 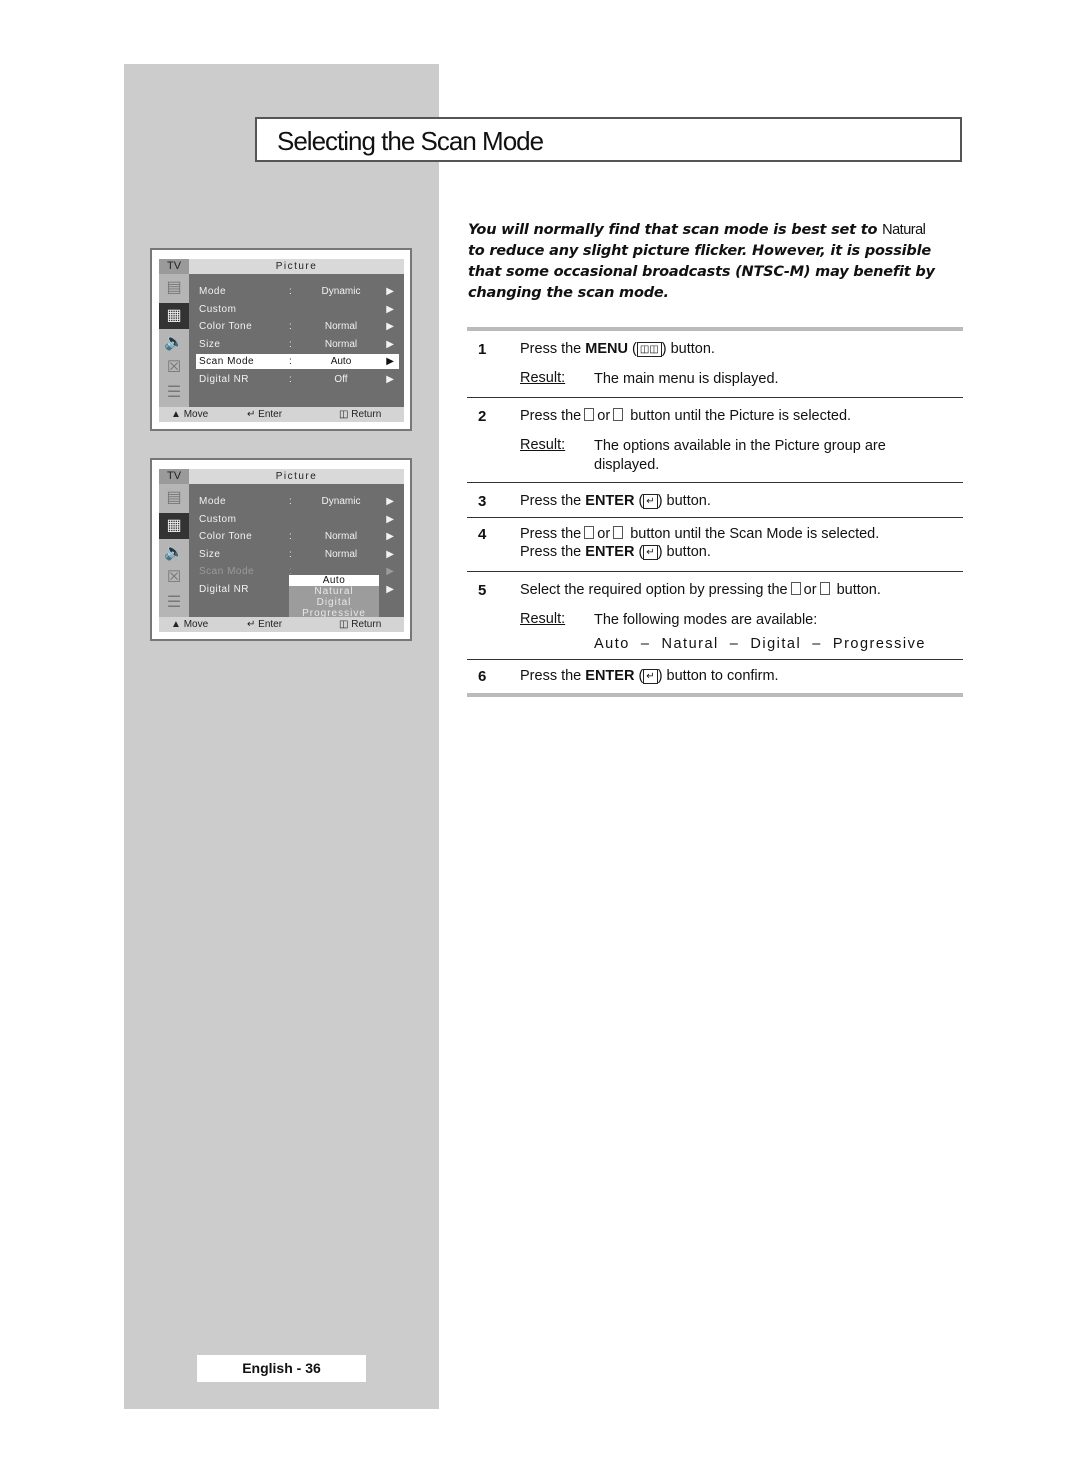 I want to click on page-title-box: Selecting the Scan Mode, so click(x=608, y=139).